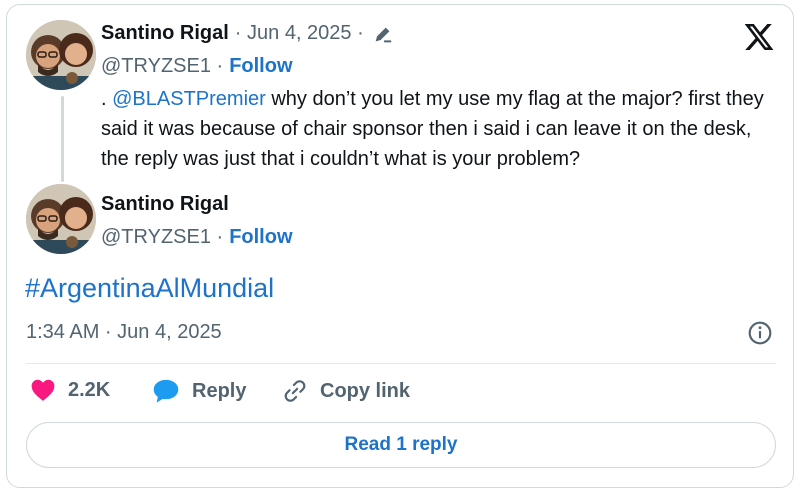 The height and width of the screenshot is (492, 800). I want to click on copy-link-label: Copy link, so click(365, 390).